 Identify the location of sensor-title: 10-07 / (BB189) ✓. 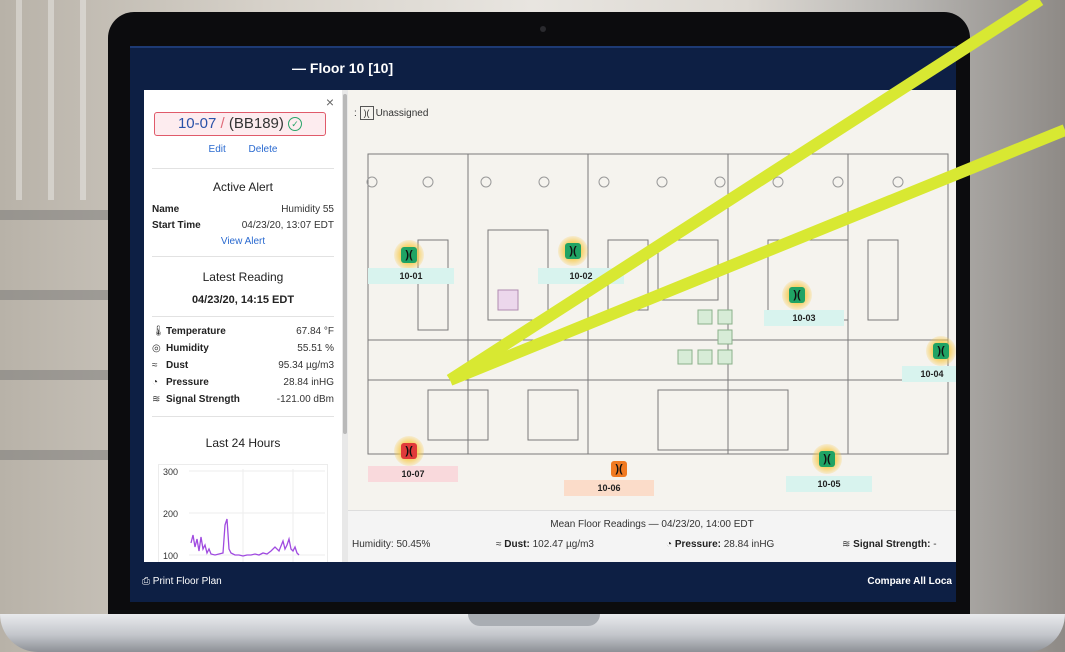
(240, 124).